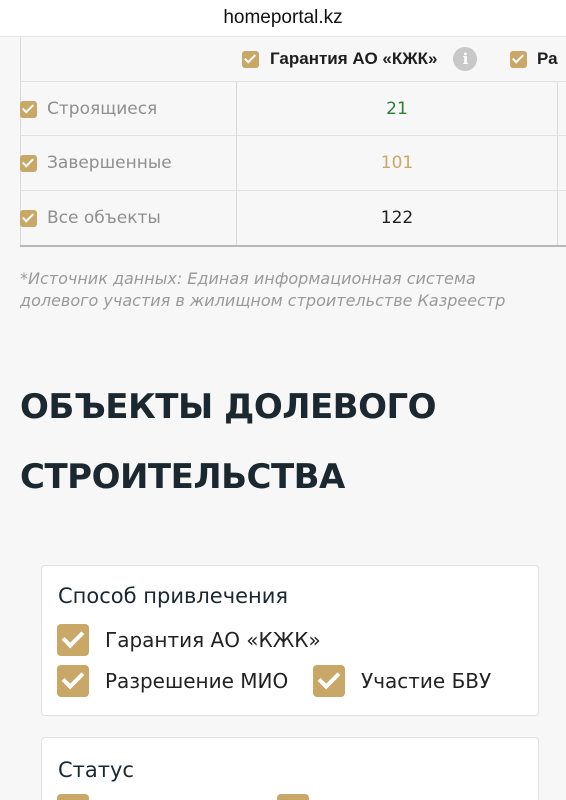 This screenshot has width=566, height=800. I want to click on option-label: Разрешение МИО, so click(197, 681).